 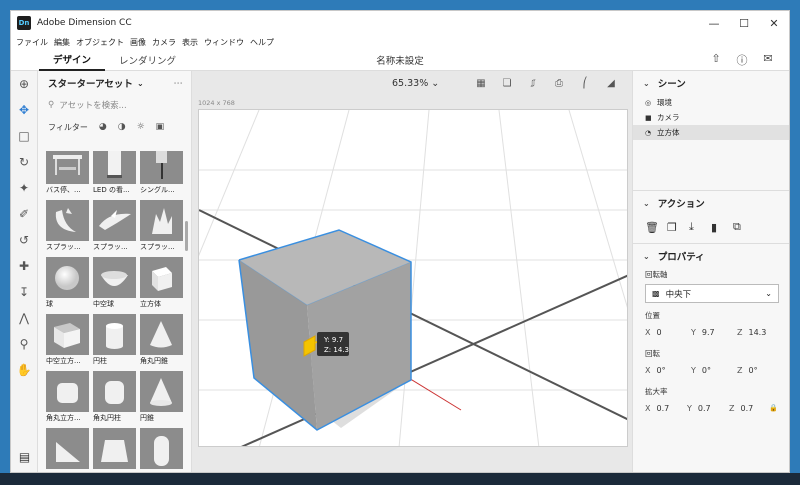 I want to click on asset-item: 円柱, so click(x=114, y=341).